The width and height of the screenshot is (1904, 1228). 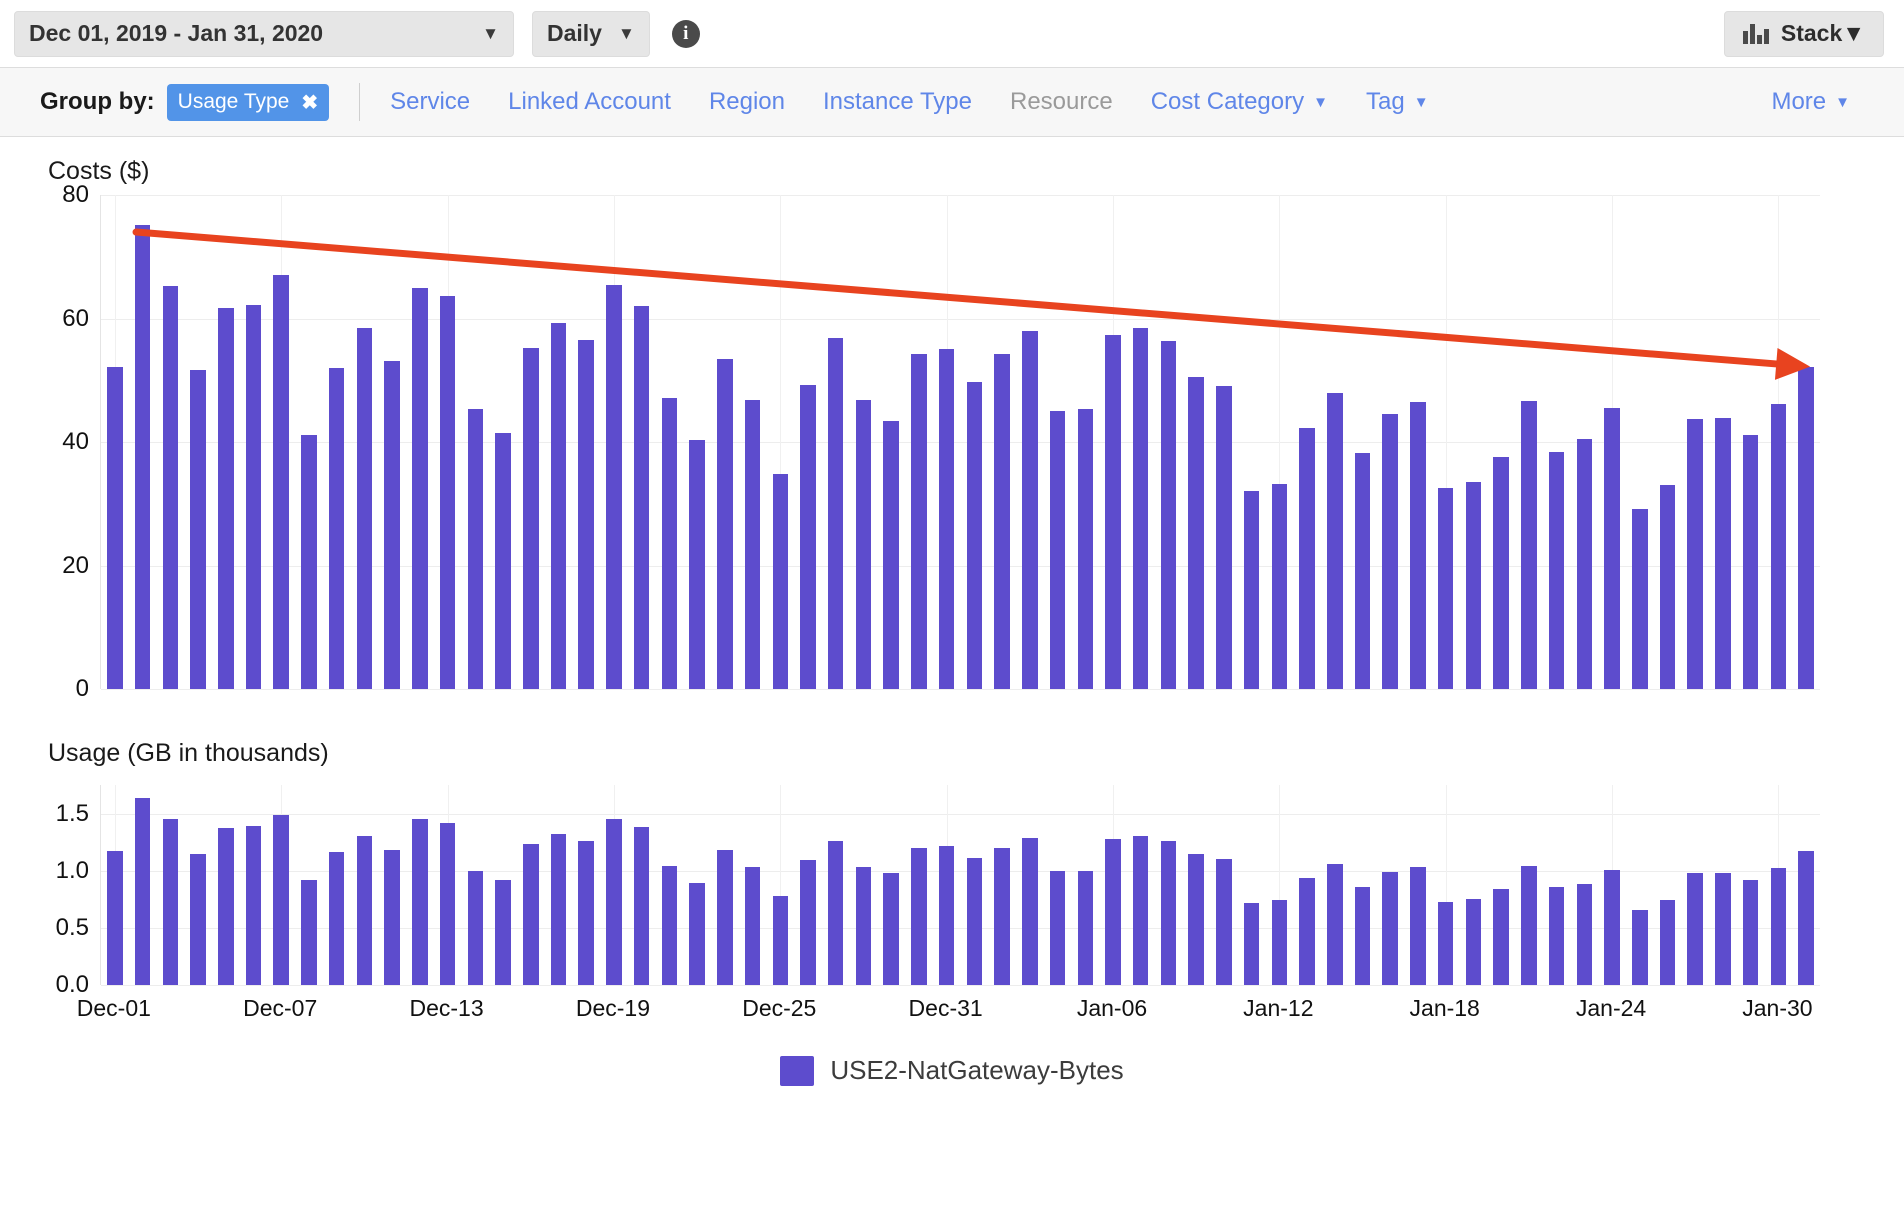 What do you see at coordinates (1397, 102) in the screenshot?
I see `group-by-item-tag: Tag ▼` at bounding box center [1397, 102].